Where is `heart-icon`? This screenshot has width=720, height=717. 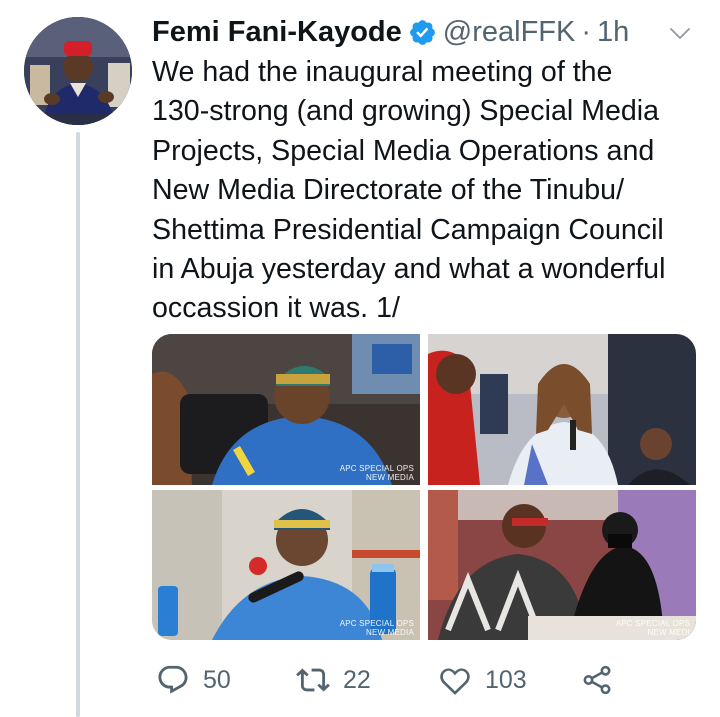 heart-icon is located at coordinates (455, 680).